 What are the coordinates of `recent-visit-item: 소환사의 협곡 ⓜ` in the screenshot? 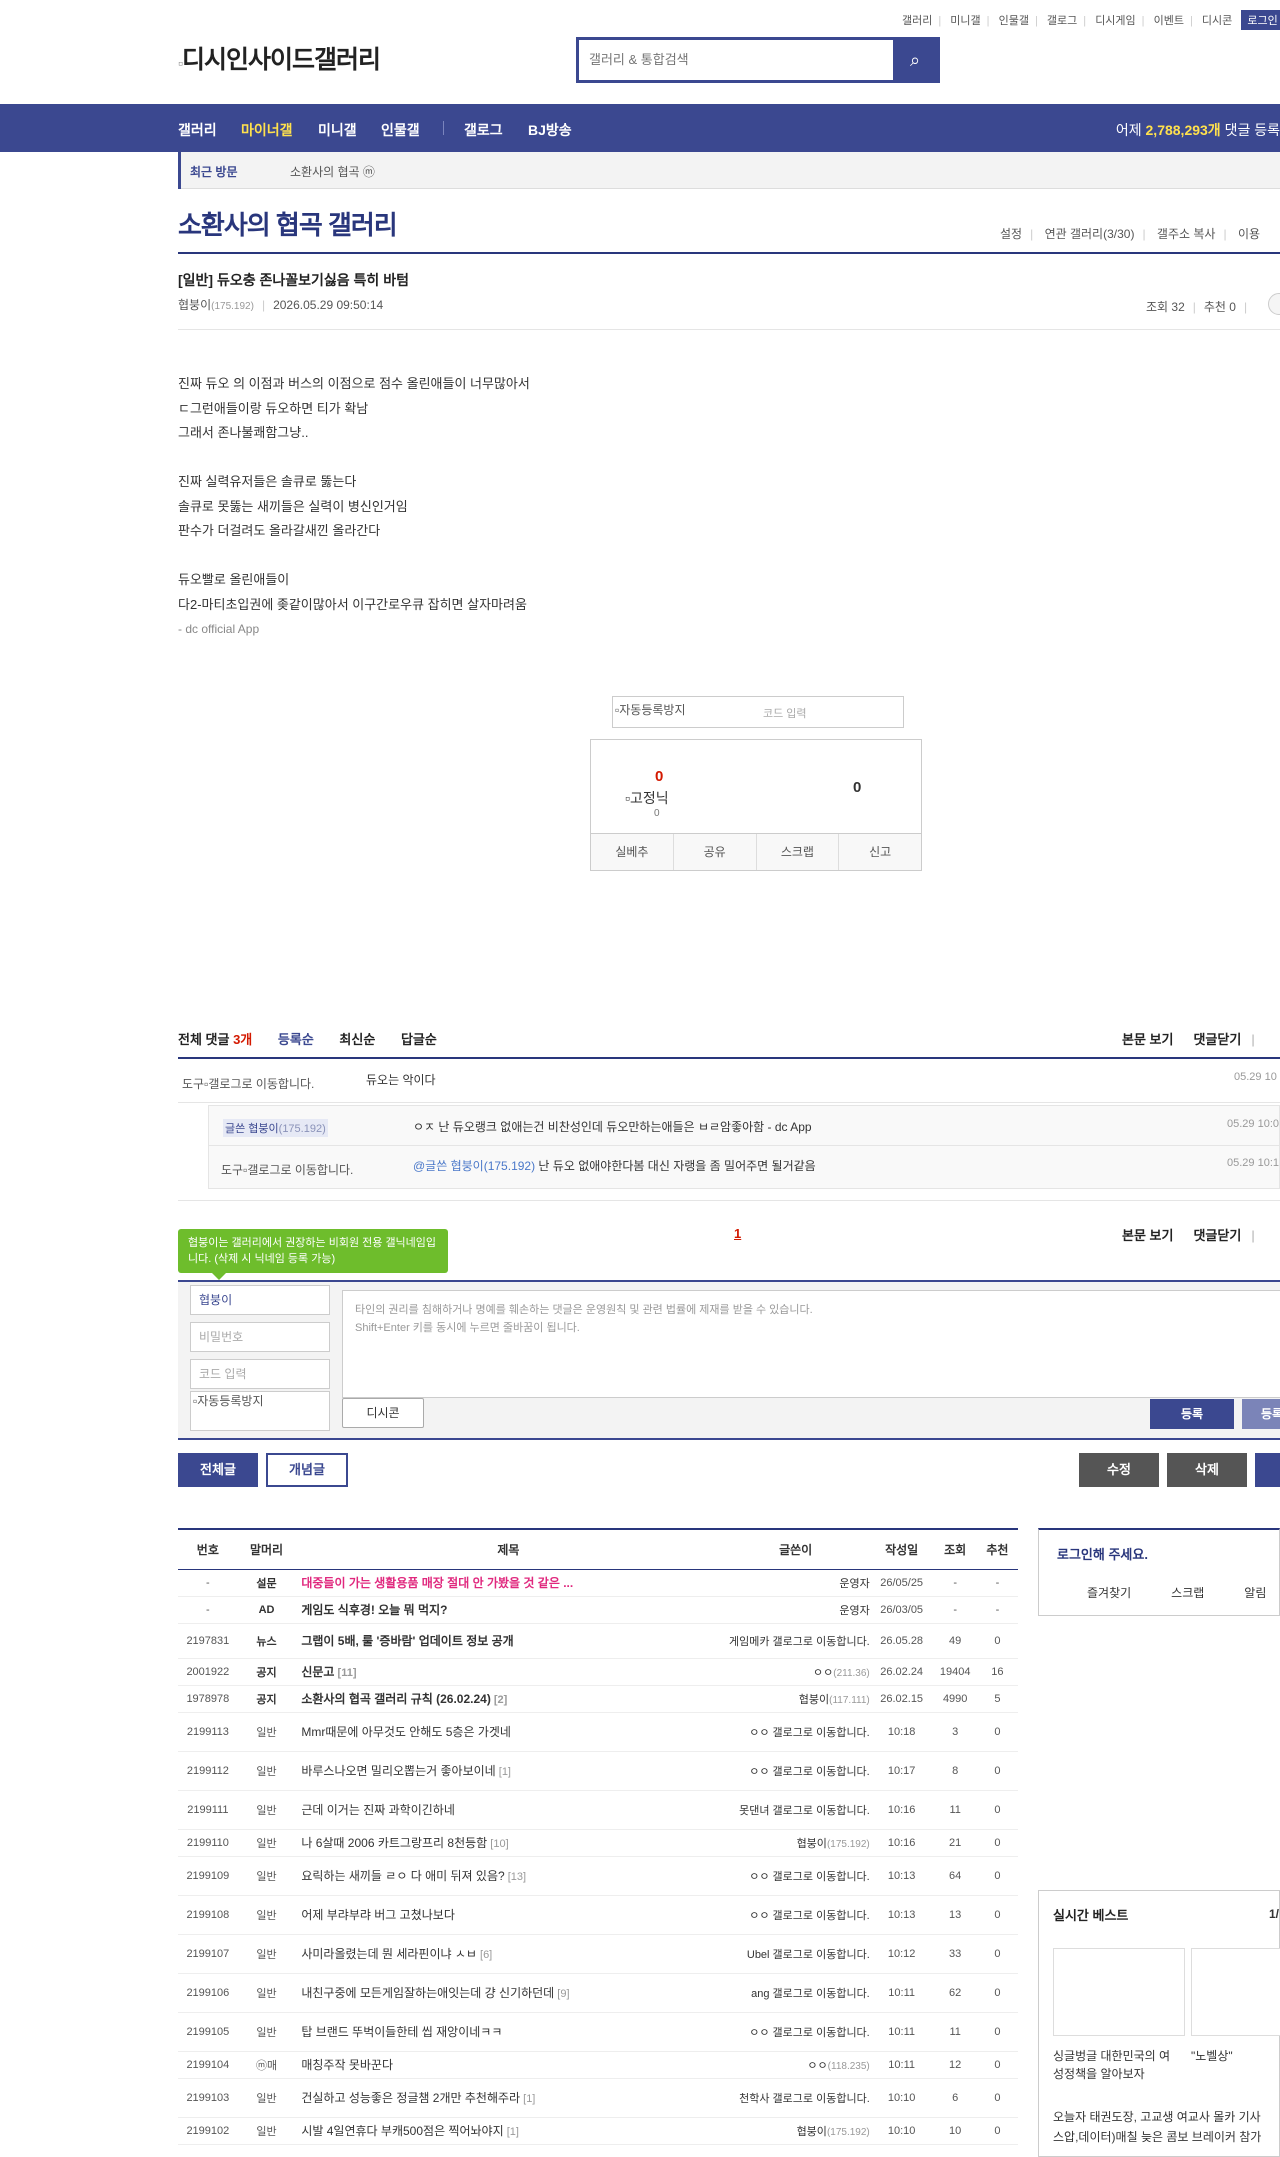 It's located at (332, 171).